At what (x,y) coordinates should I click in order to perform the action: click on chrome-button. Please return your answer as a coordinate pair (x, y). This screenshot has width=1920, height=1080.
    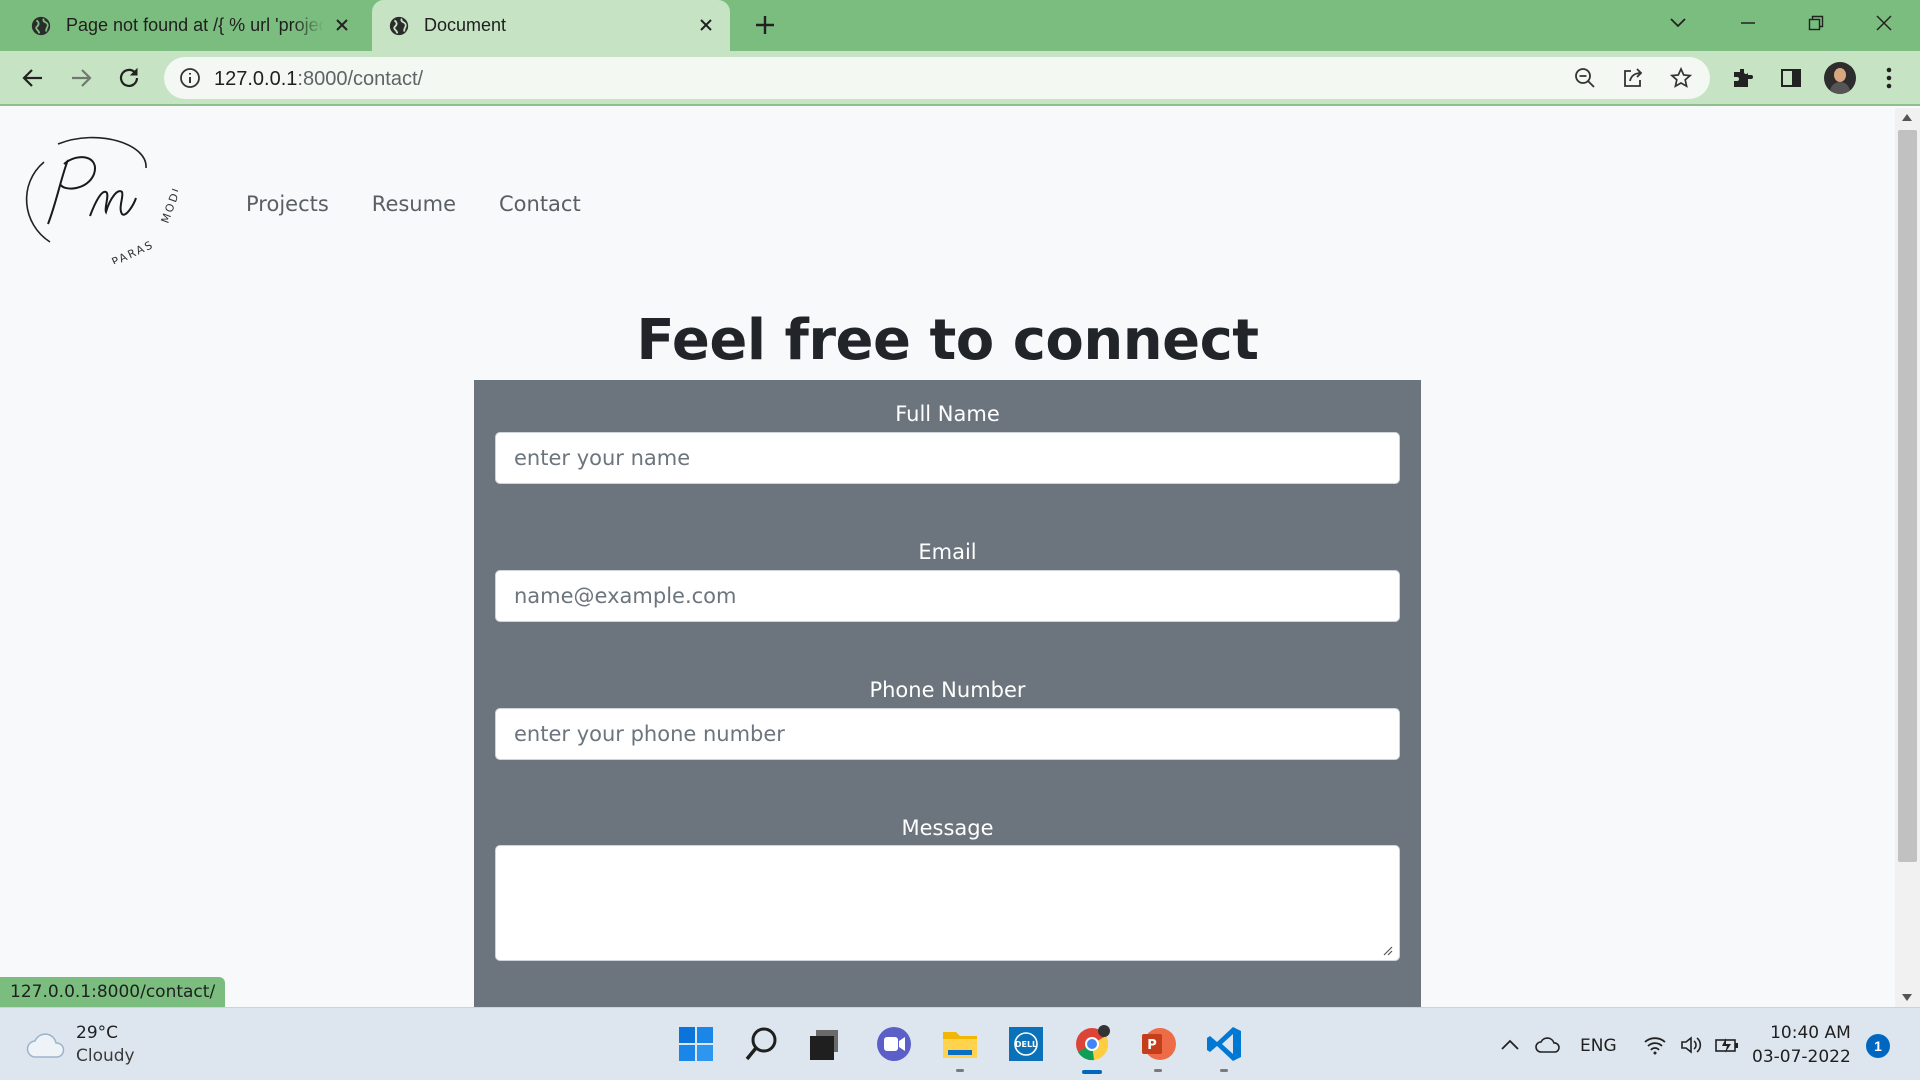
    Looking at the image, I should click on (1092, 1049).